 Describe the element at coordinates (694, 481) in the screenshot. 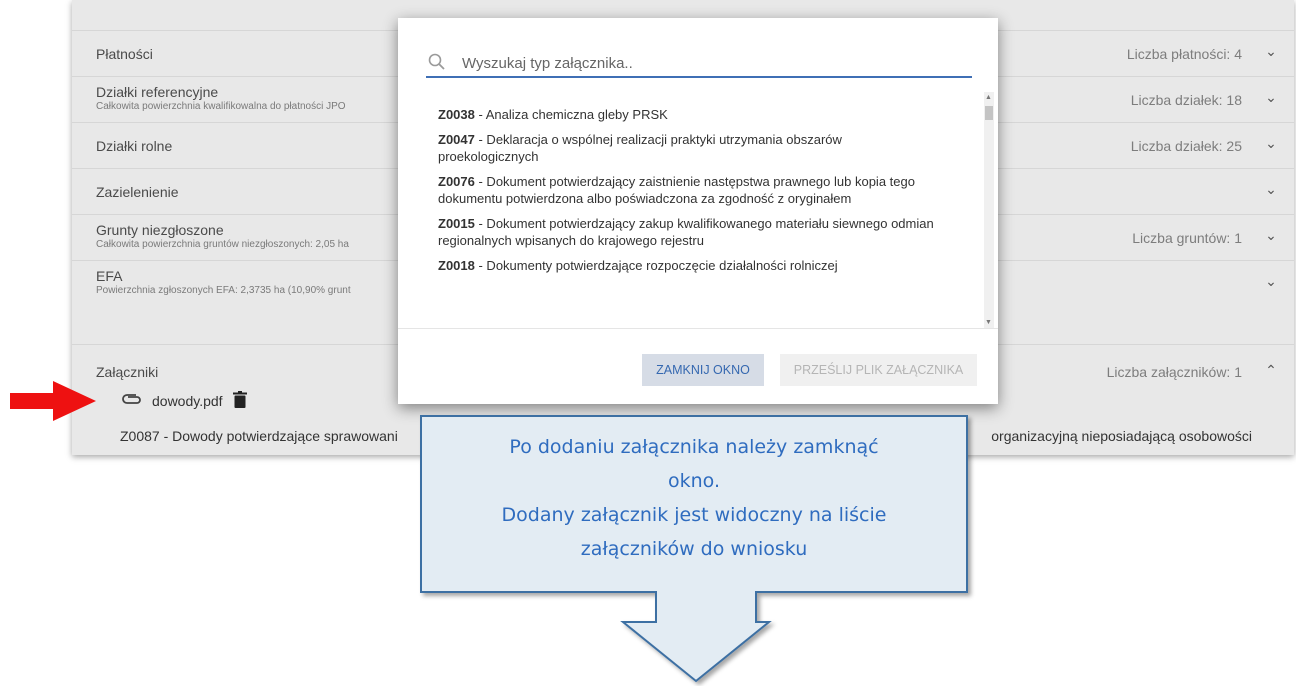

I see `callout-line: okno.` at that location.